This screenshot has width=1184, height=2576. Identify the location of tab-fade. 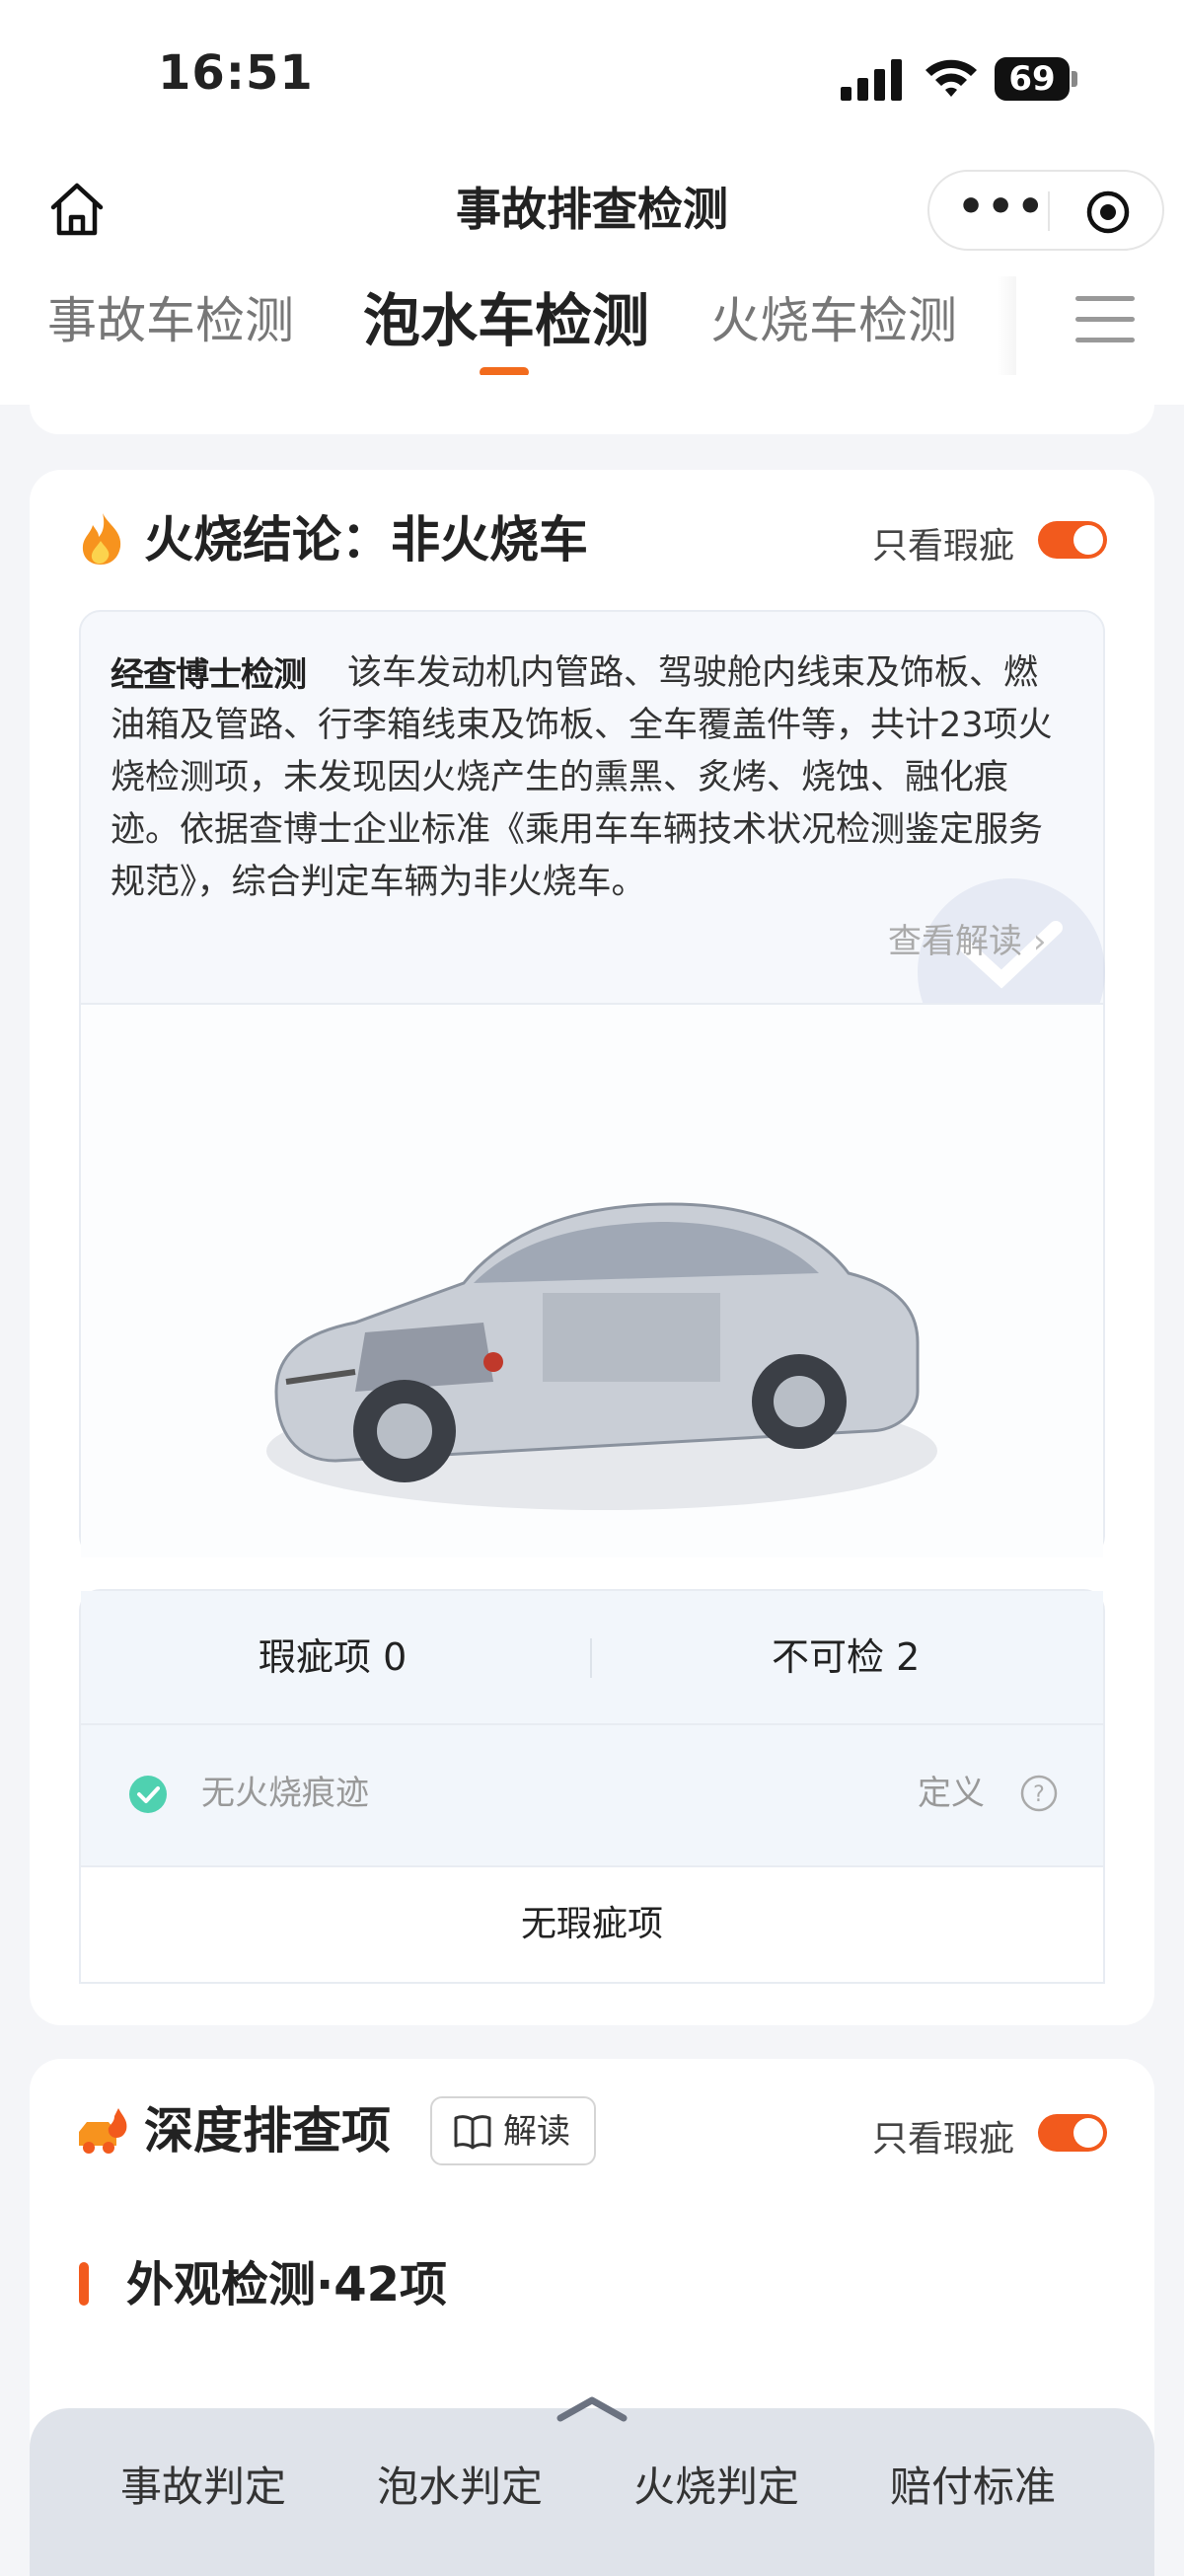
(1007, 326).